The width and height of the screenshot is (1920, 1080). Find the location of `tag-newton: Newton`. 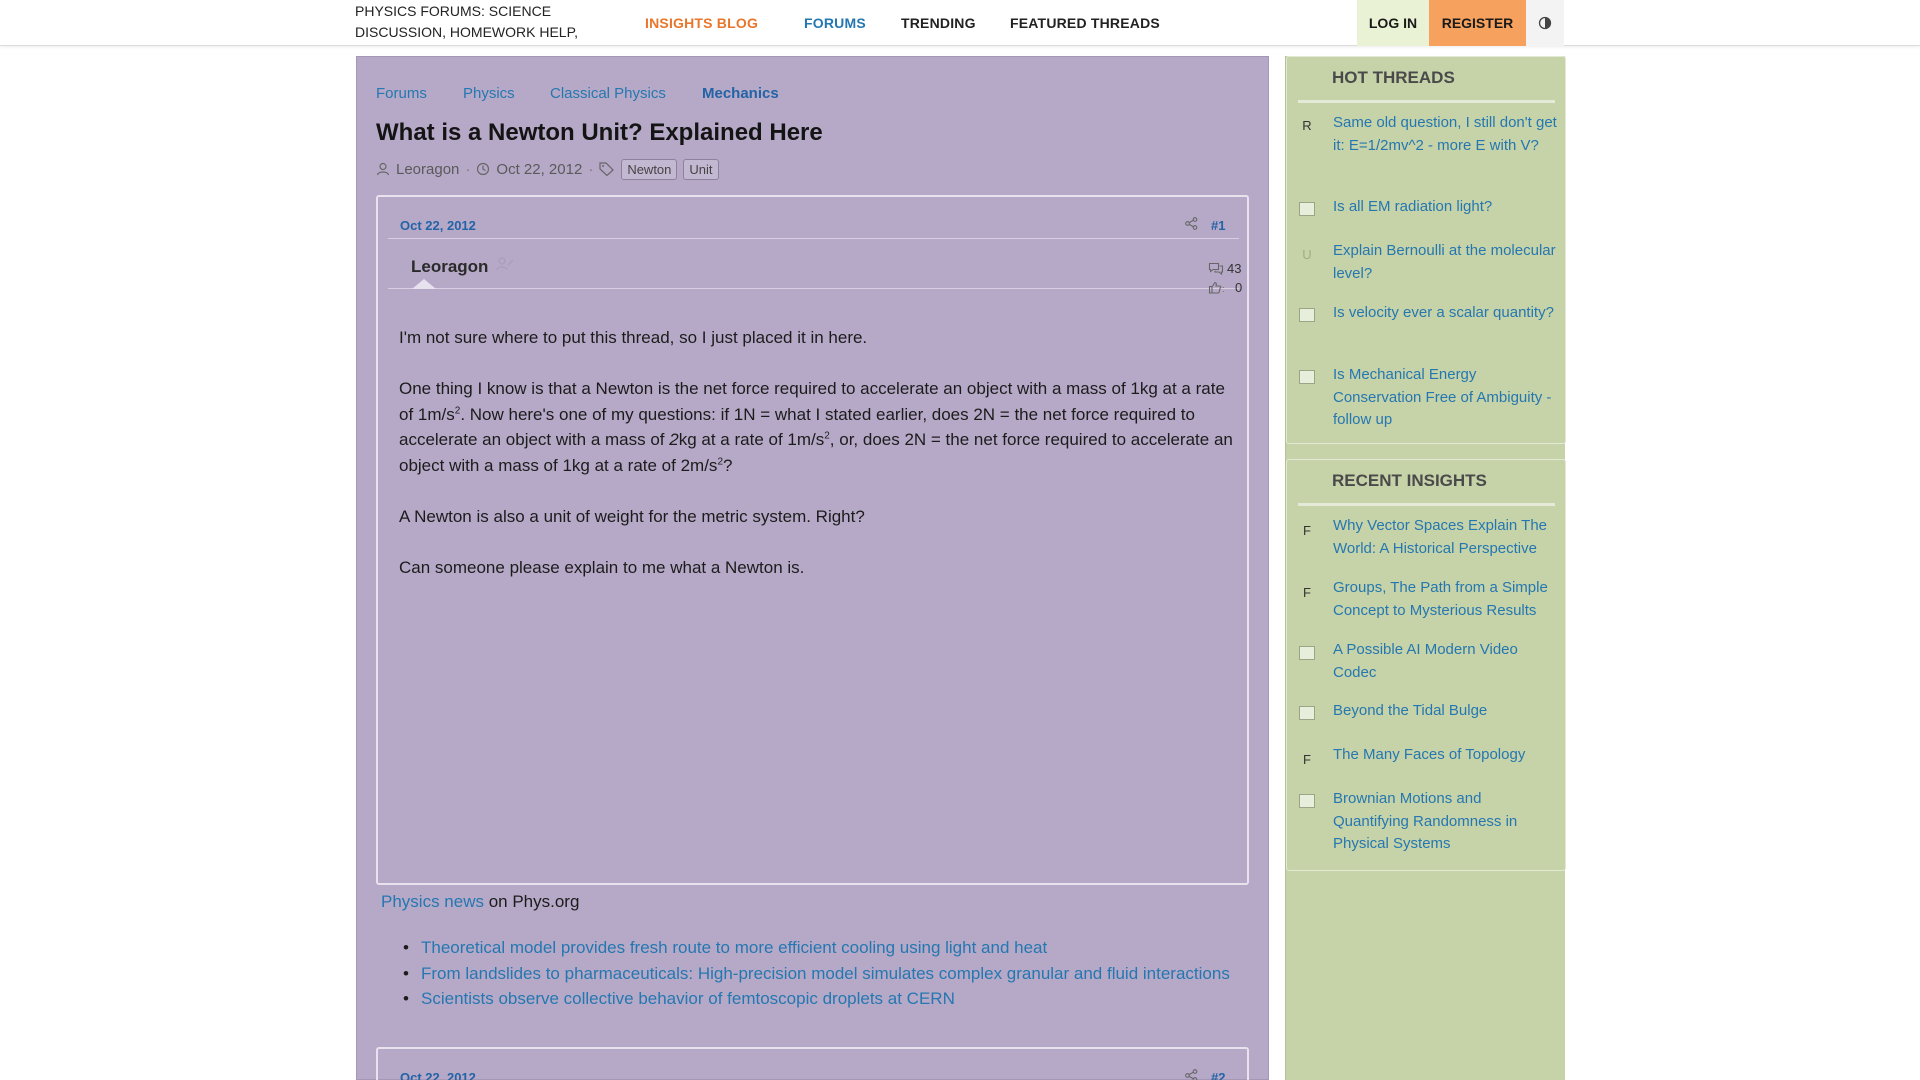

tag-newton: Newton is located at coordinates (649, 169).